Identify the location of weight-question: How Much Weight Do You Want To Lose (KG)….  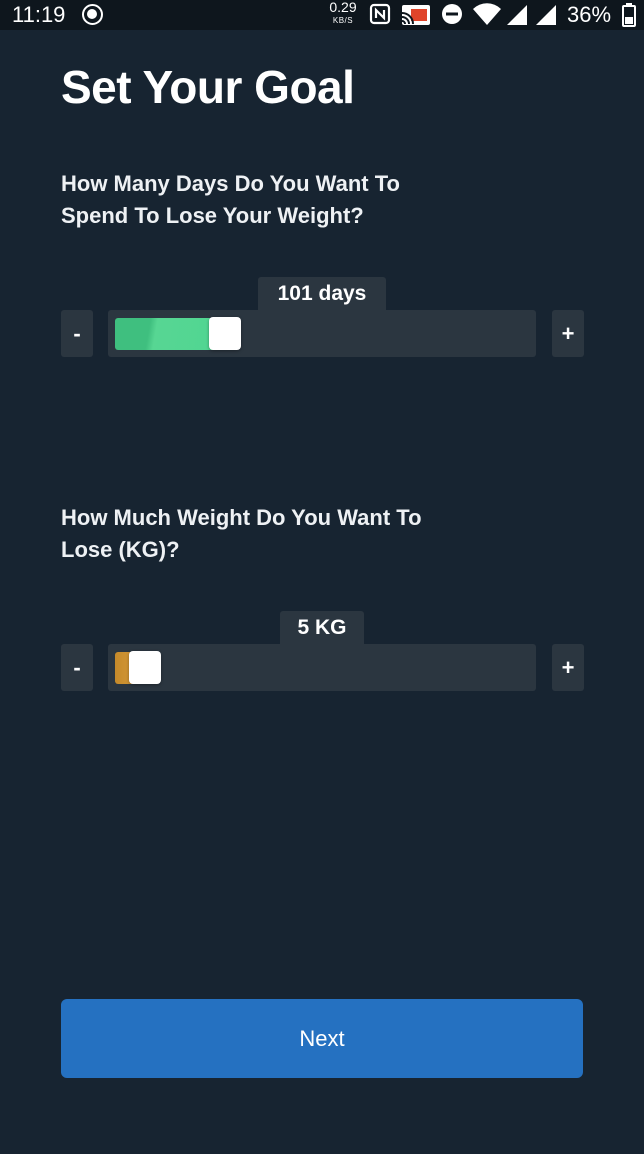
(241, 533).